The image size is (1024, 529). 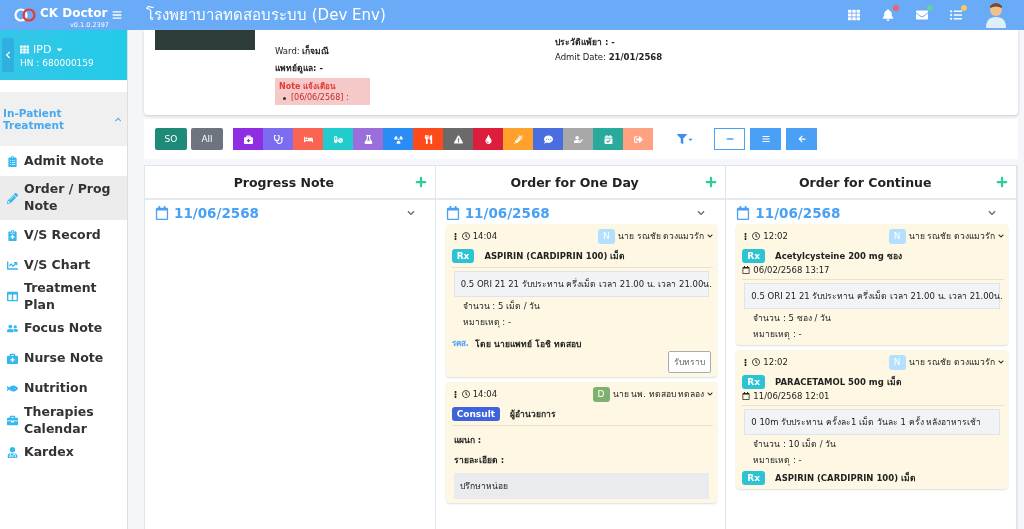 I want to click on column-title: Progress Note, so click(x=283, y=182).